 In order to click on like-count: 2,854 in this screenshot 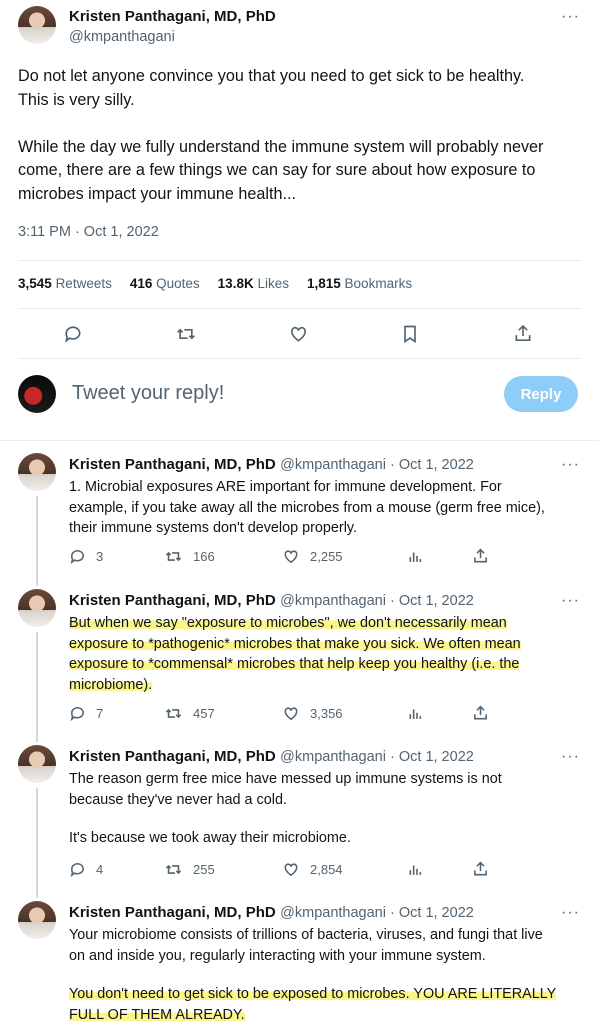, I will do `click(326, 869)`.